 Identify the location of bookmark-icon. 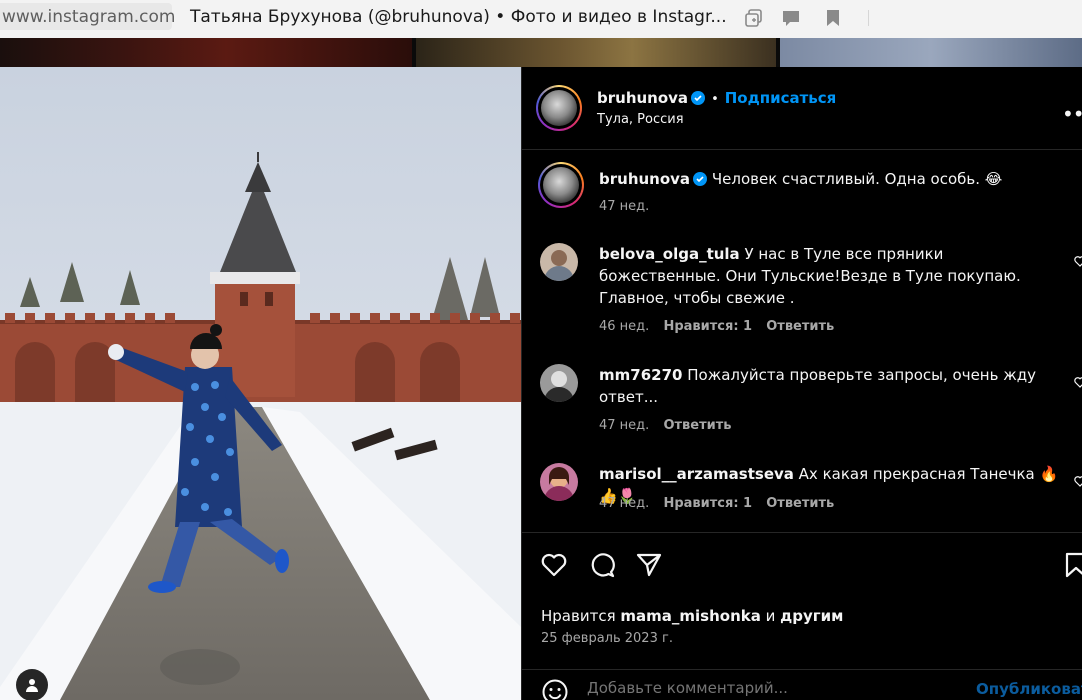
(833, 18).